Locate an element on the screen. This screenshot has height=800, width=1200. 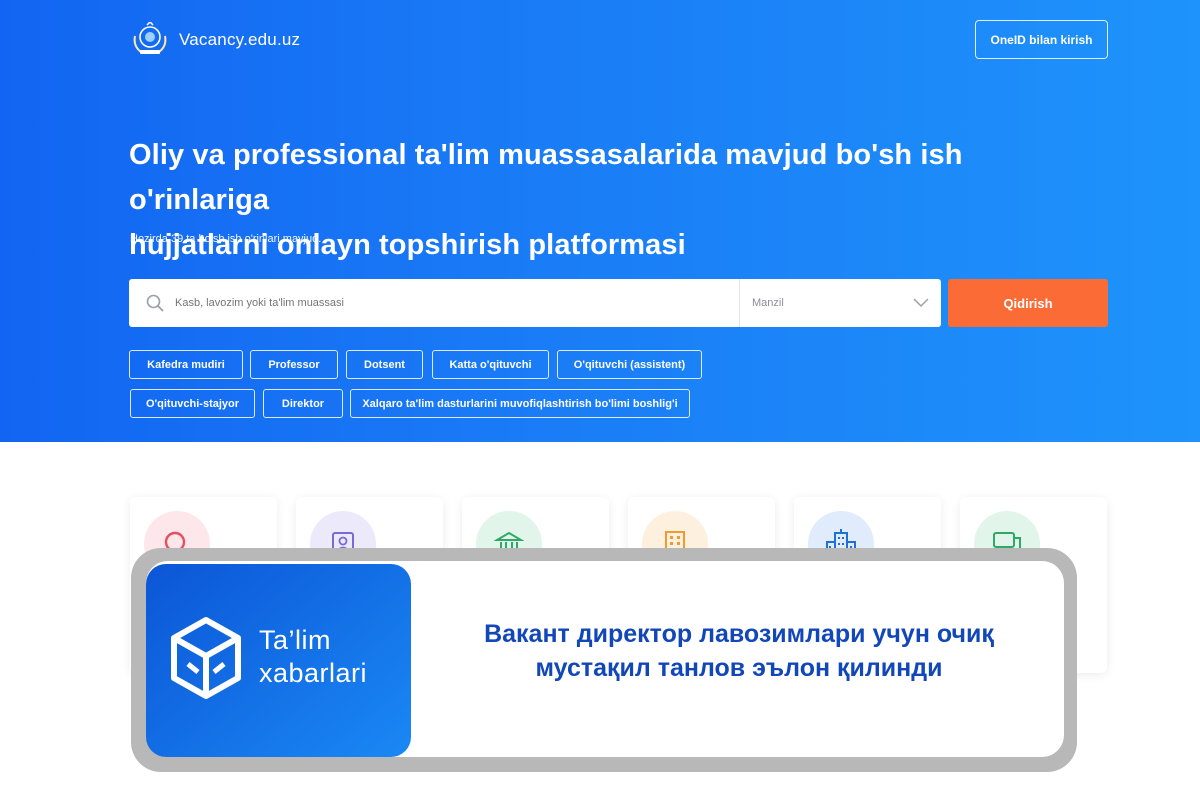
search-bar: Manzil is located at coordinates (535, 303).